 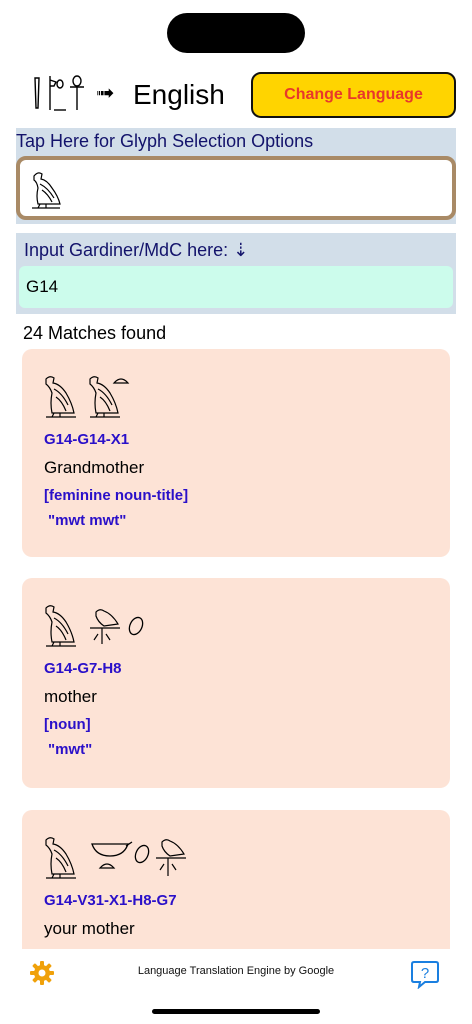 I want to click on selected-glyph-box, so click(x=236, y=188).